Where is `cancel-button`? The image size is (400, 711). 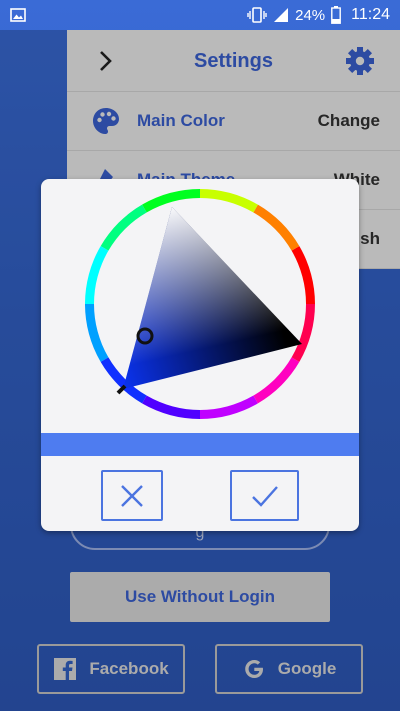
cancel-button is located at coordinates (132, 495).